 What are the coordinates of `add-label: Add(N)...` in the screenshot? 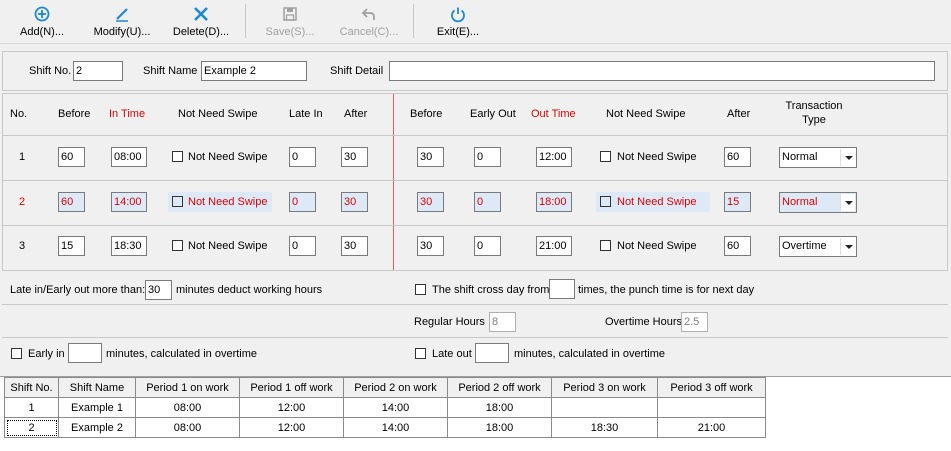 It's located at (41, 32).